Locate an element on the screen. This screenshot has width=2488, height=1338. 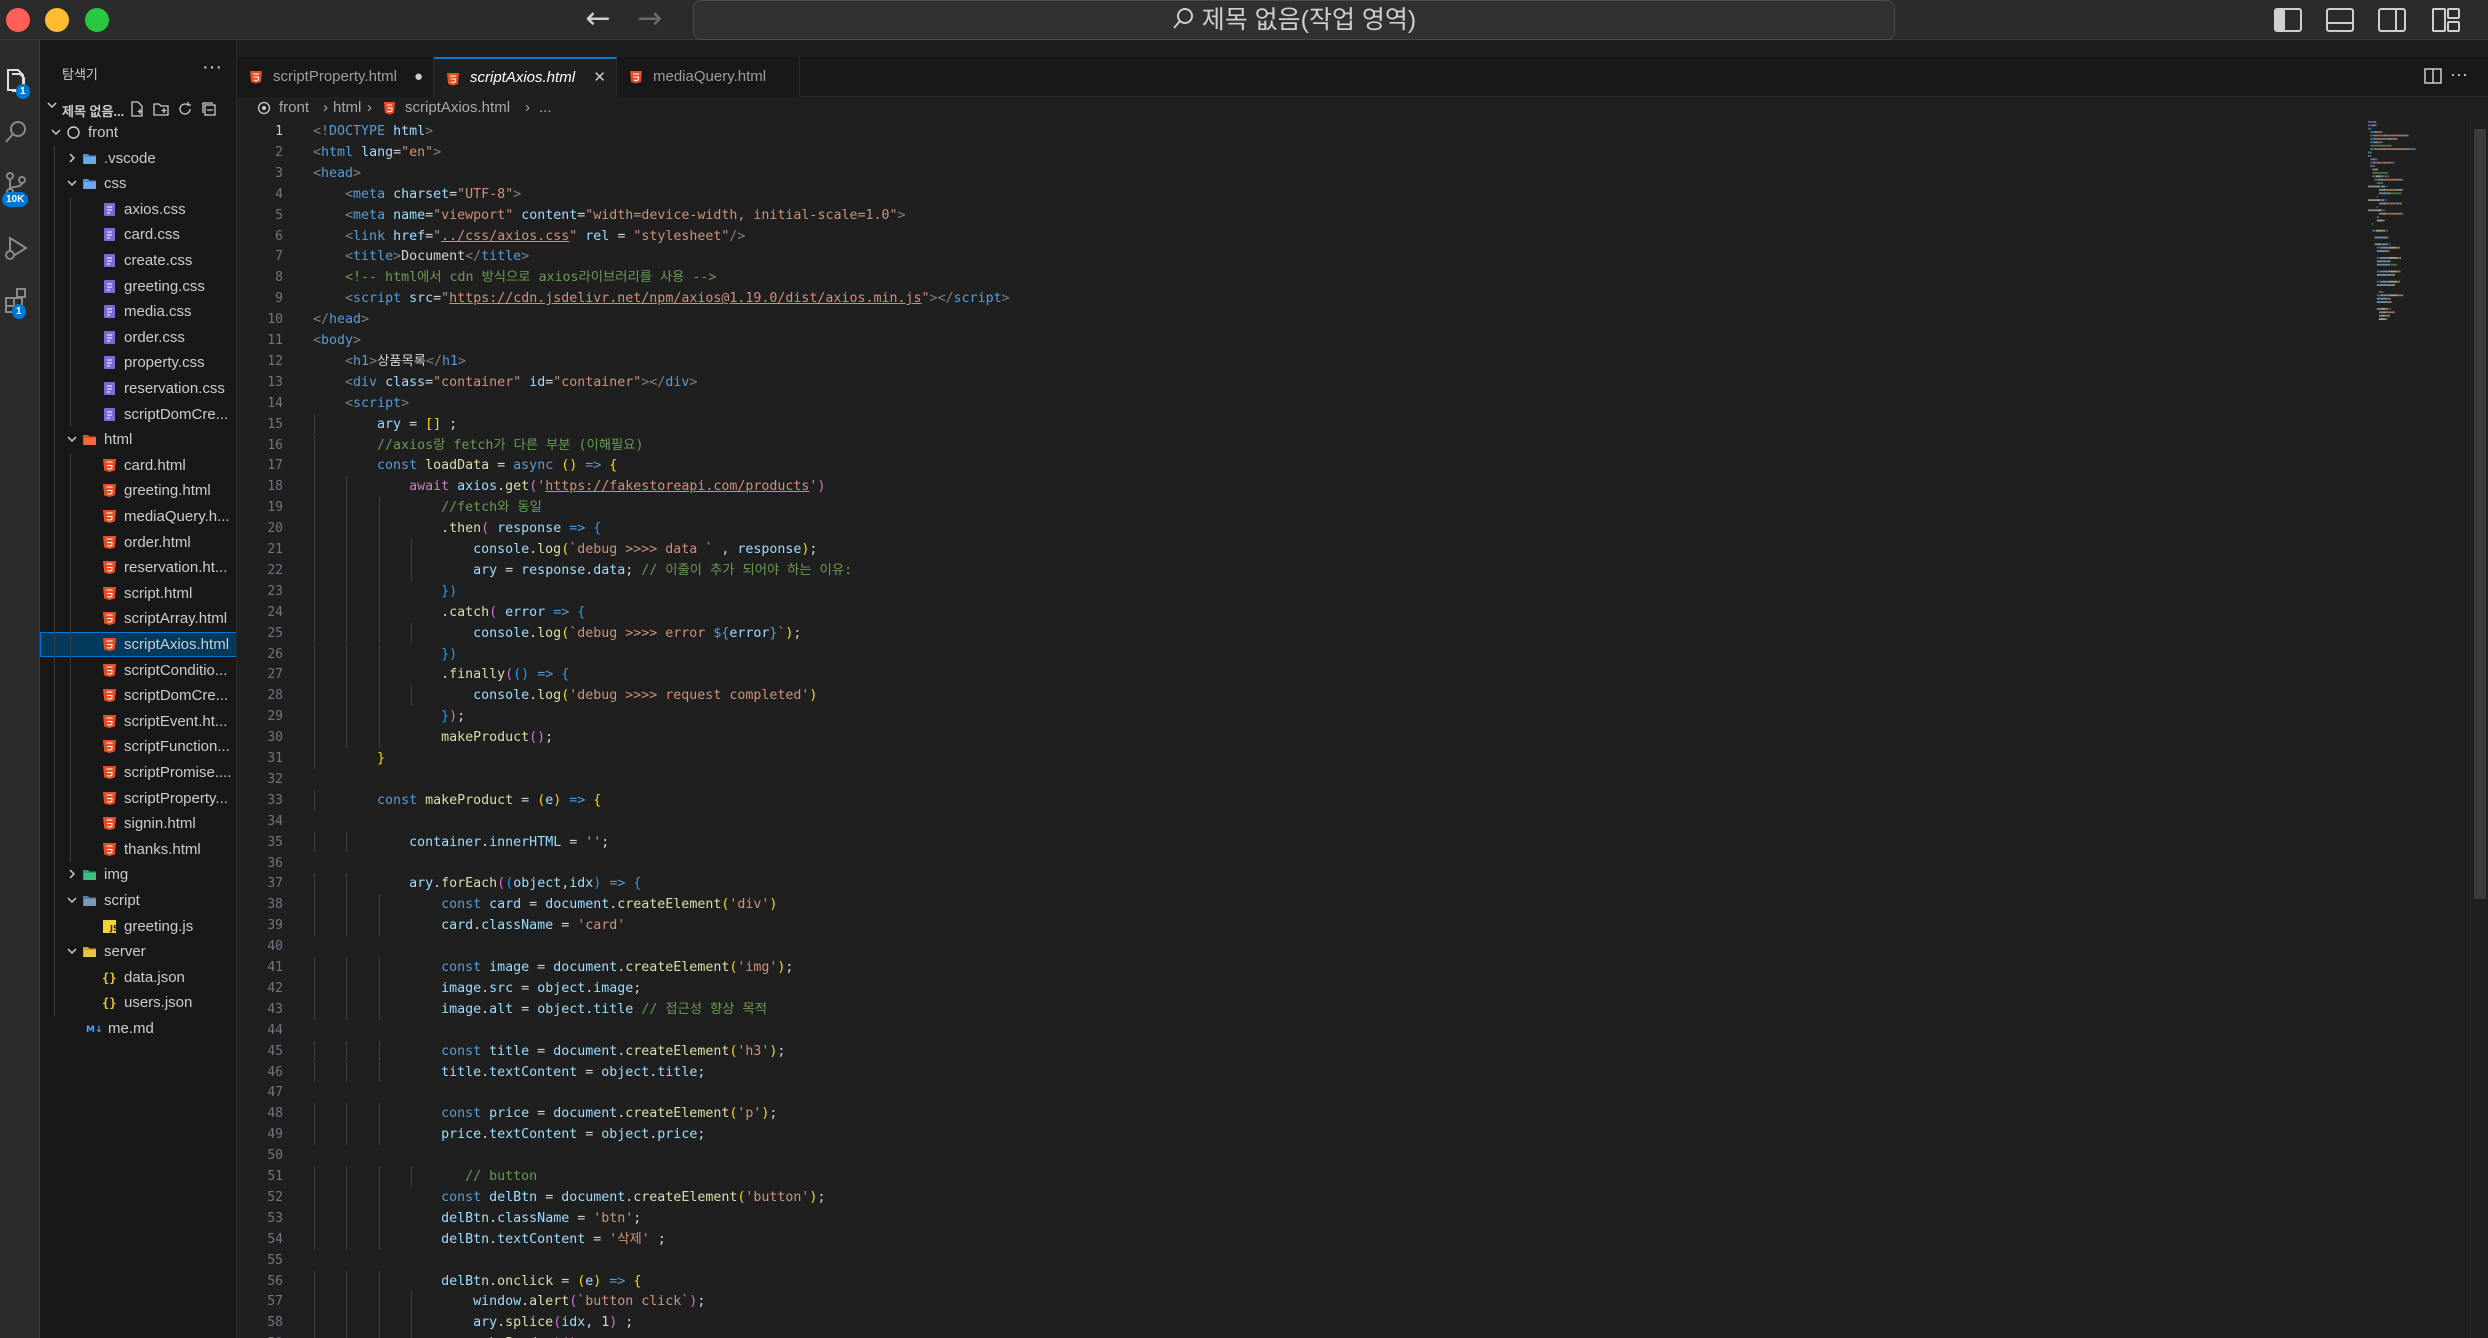
code-line: delBtn.textContent = '삭제' ; is located at coordinates (489, 1239).